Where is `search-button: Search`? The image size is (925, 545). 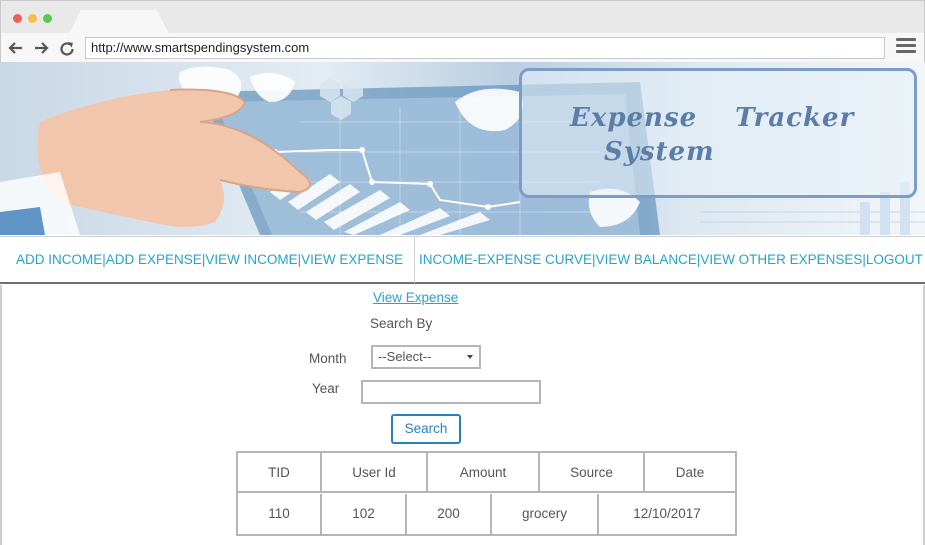 search-button: Search is located at coordinates (426, 429).